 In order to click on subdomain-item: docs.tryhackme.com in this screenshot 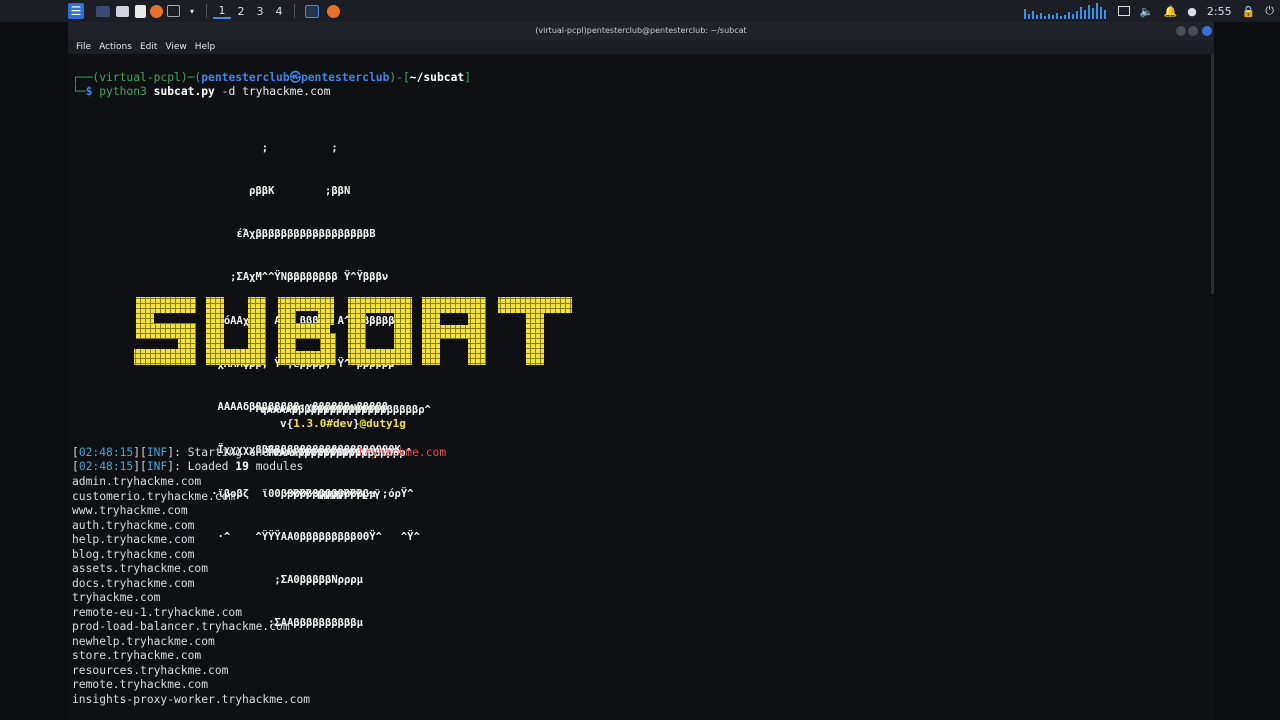, I will do `click(133, 583)`.